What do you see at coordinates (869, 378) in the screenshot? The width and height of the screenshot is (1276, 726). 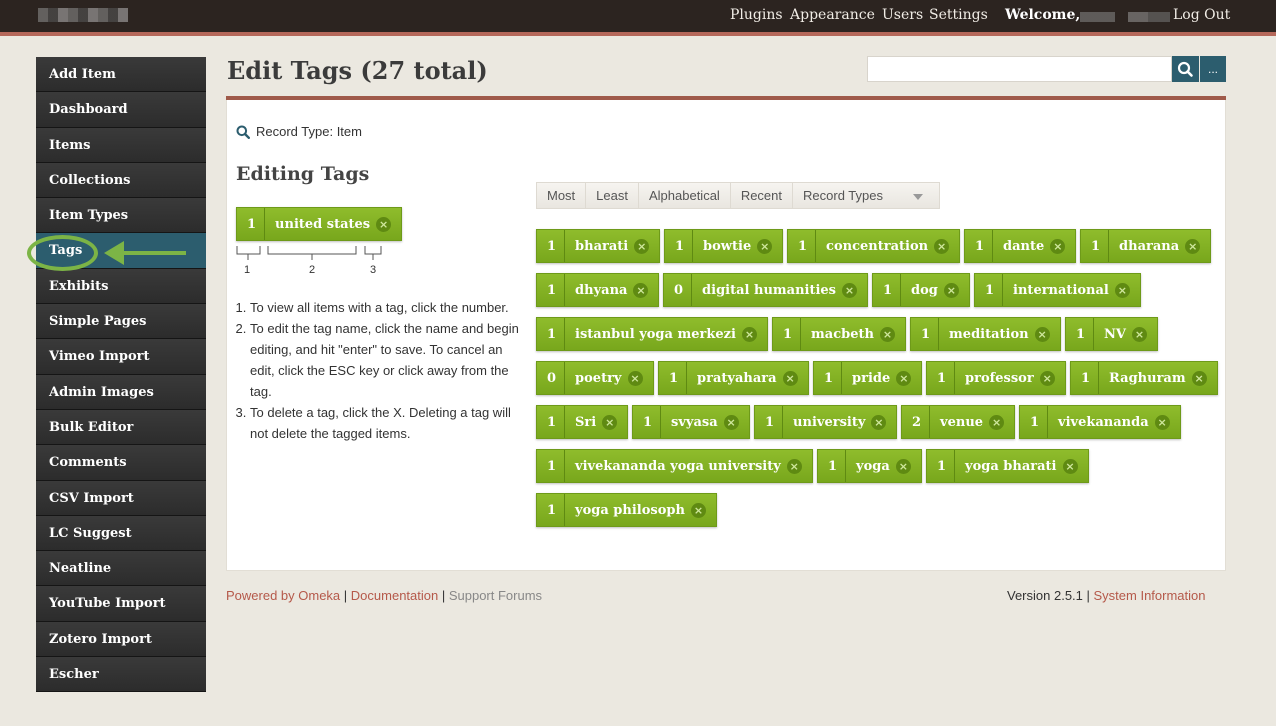 I see `tag-name: pride` at bounding box center [869, 378].